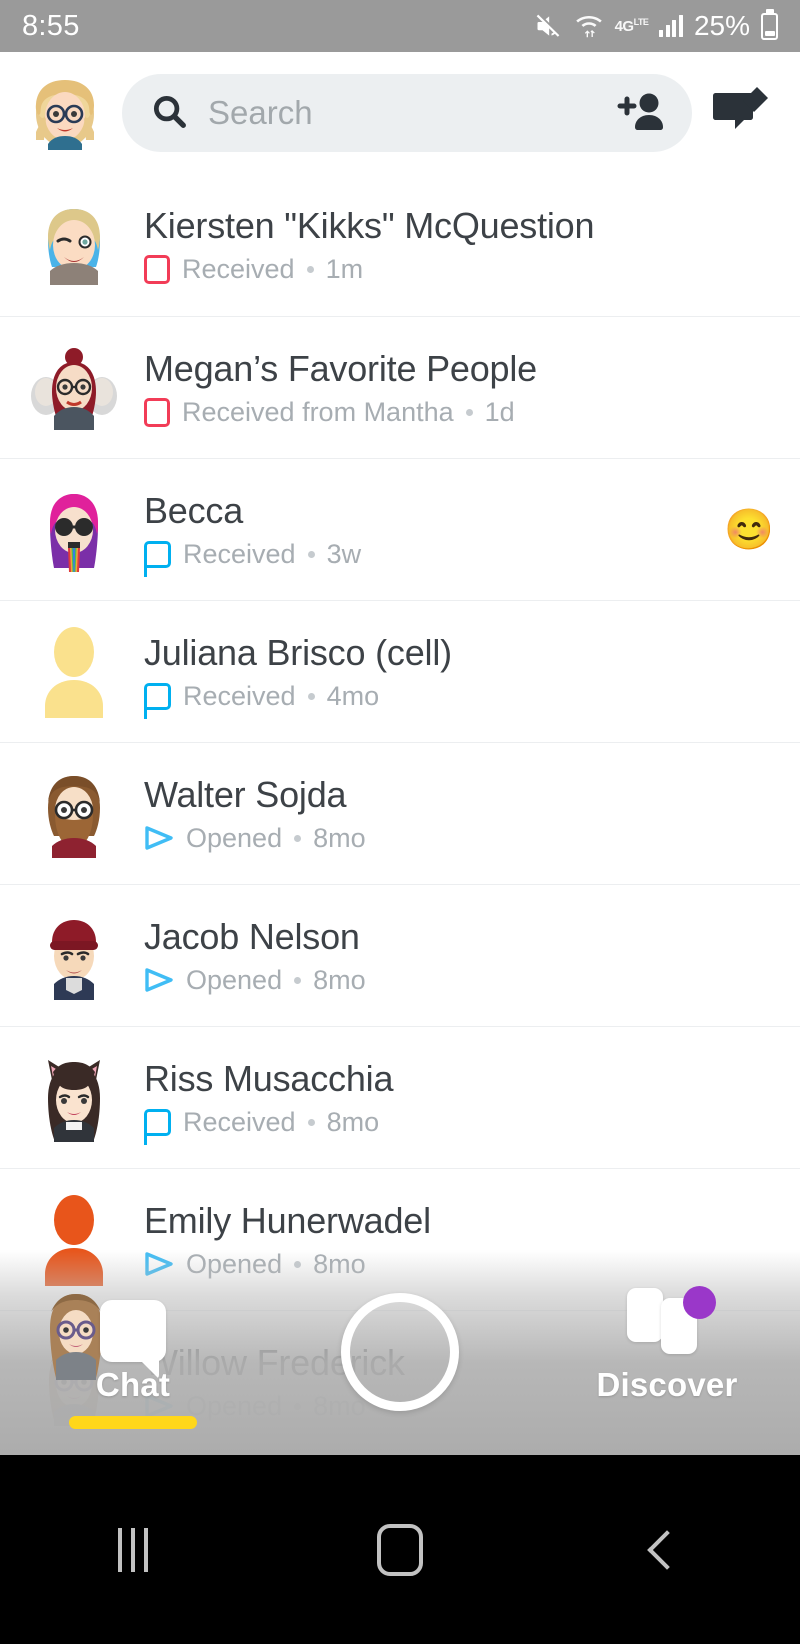 Image resolution: width=800 pixels, height=1644 pixels. I want to click on chat-time: 4mo, so click(353, 695).